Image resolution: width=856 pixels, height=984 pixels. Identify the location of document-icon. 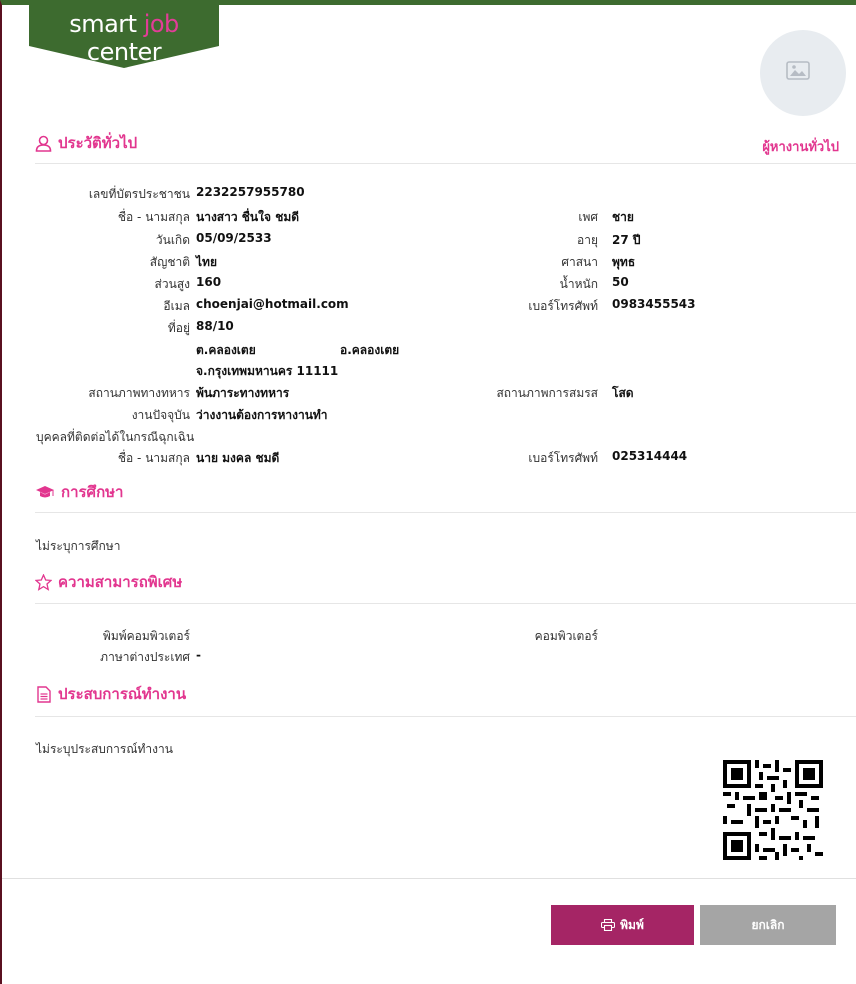
(44, 694).